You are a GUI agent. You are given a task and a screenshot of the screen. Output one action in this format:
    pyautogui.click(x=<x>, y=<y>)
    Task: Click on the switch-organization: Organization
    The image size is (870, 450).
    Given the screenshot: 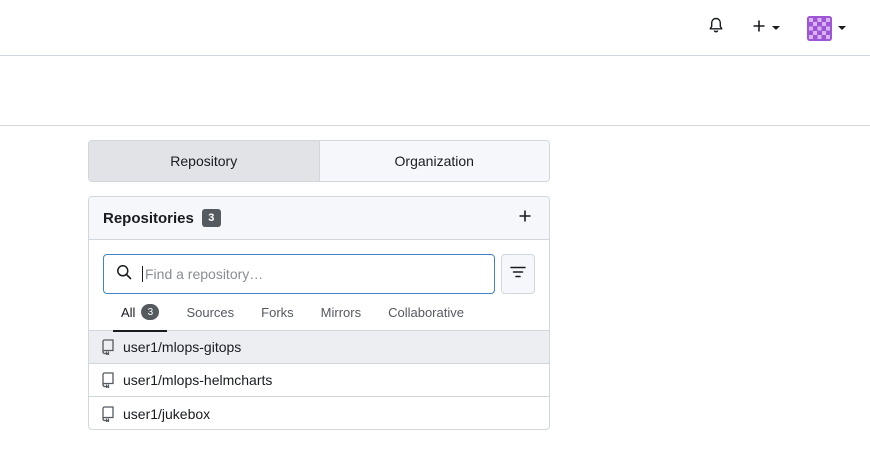 What is the action you would take?
    pyautogui.click(x=434, y=161)
    